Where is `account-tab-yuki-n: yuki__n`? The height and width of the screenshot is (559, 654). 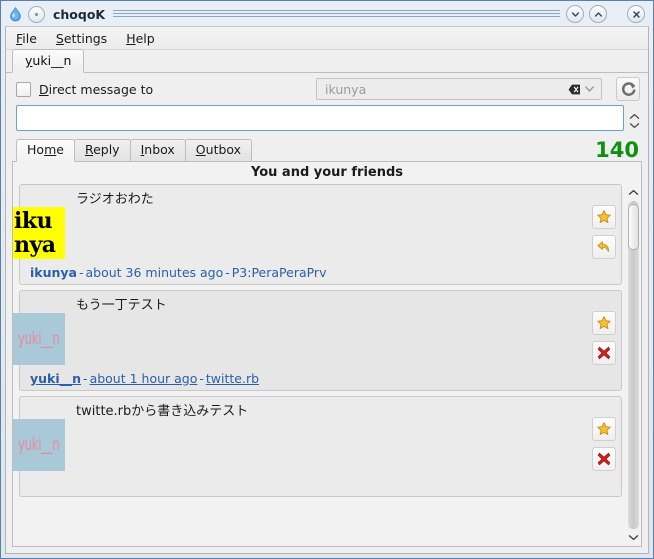
account-tab-yuki-n: yuki__n is located at coordinates (48, 61).